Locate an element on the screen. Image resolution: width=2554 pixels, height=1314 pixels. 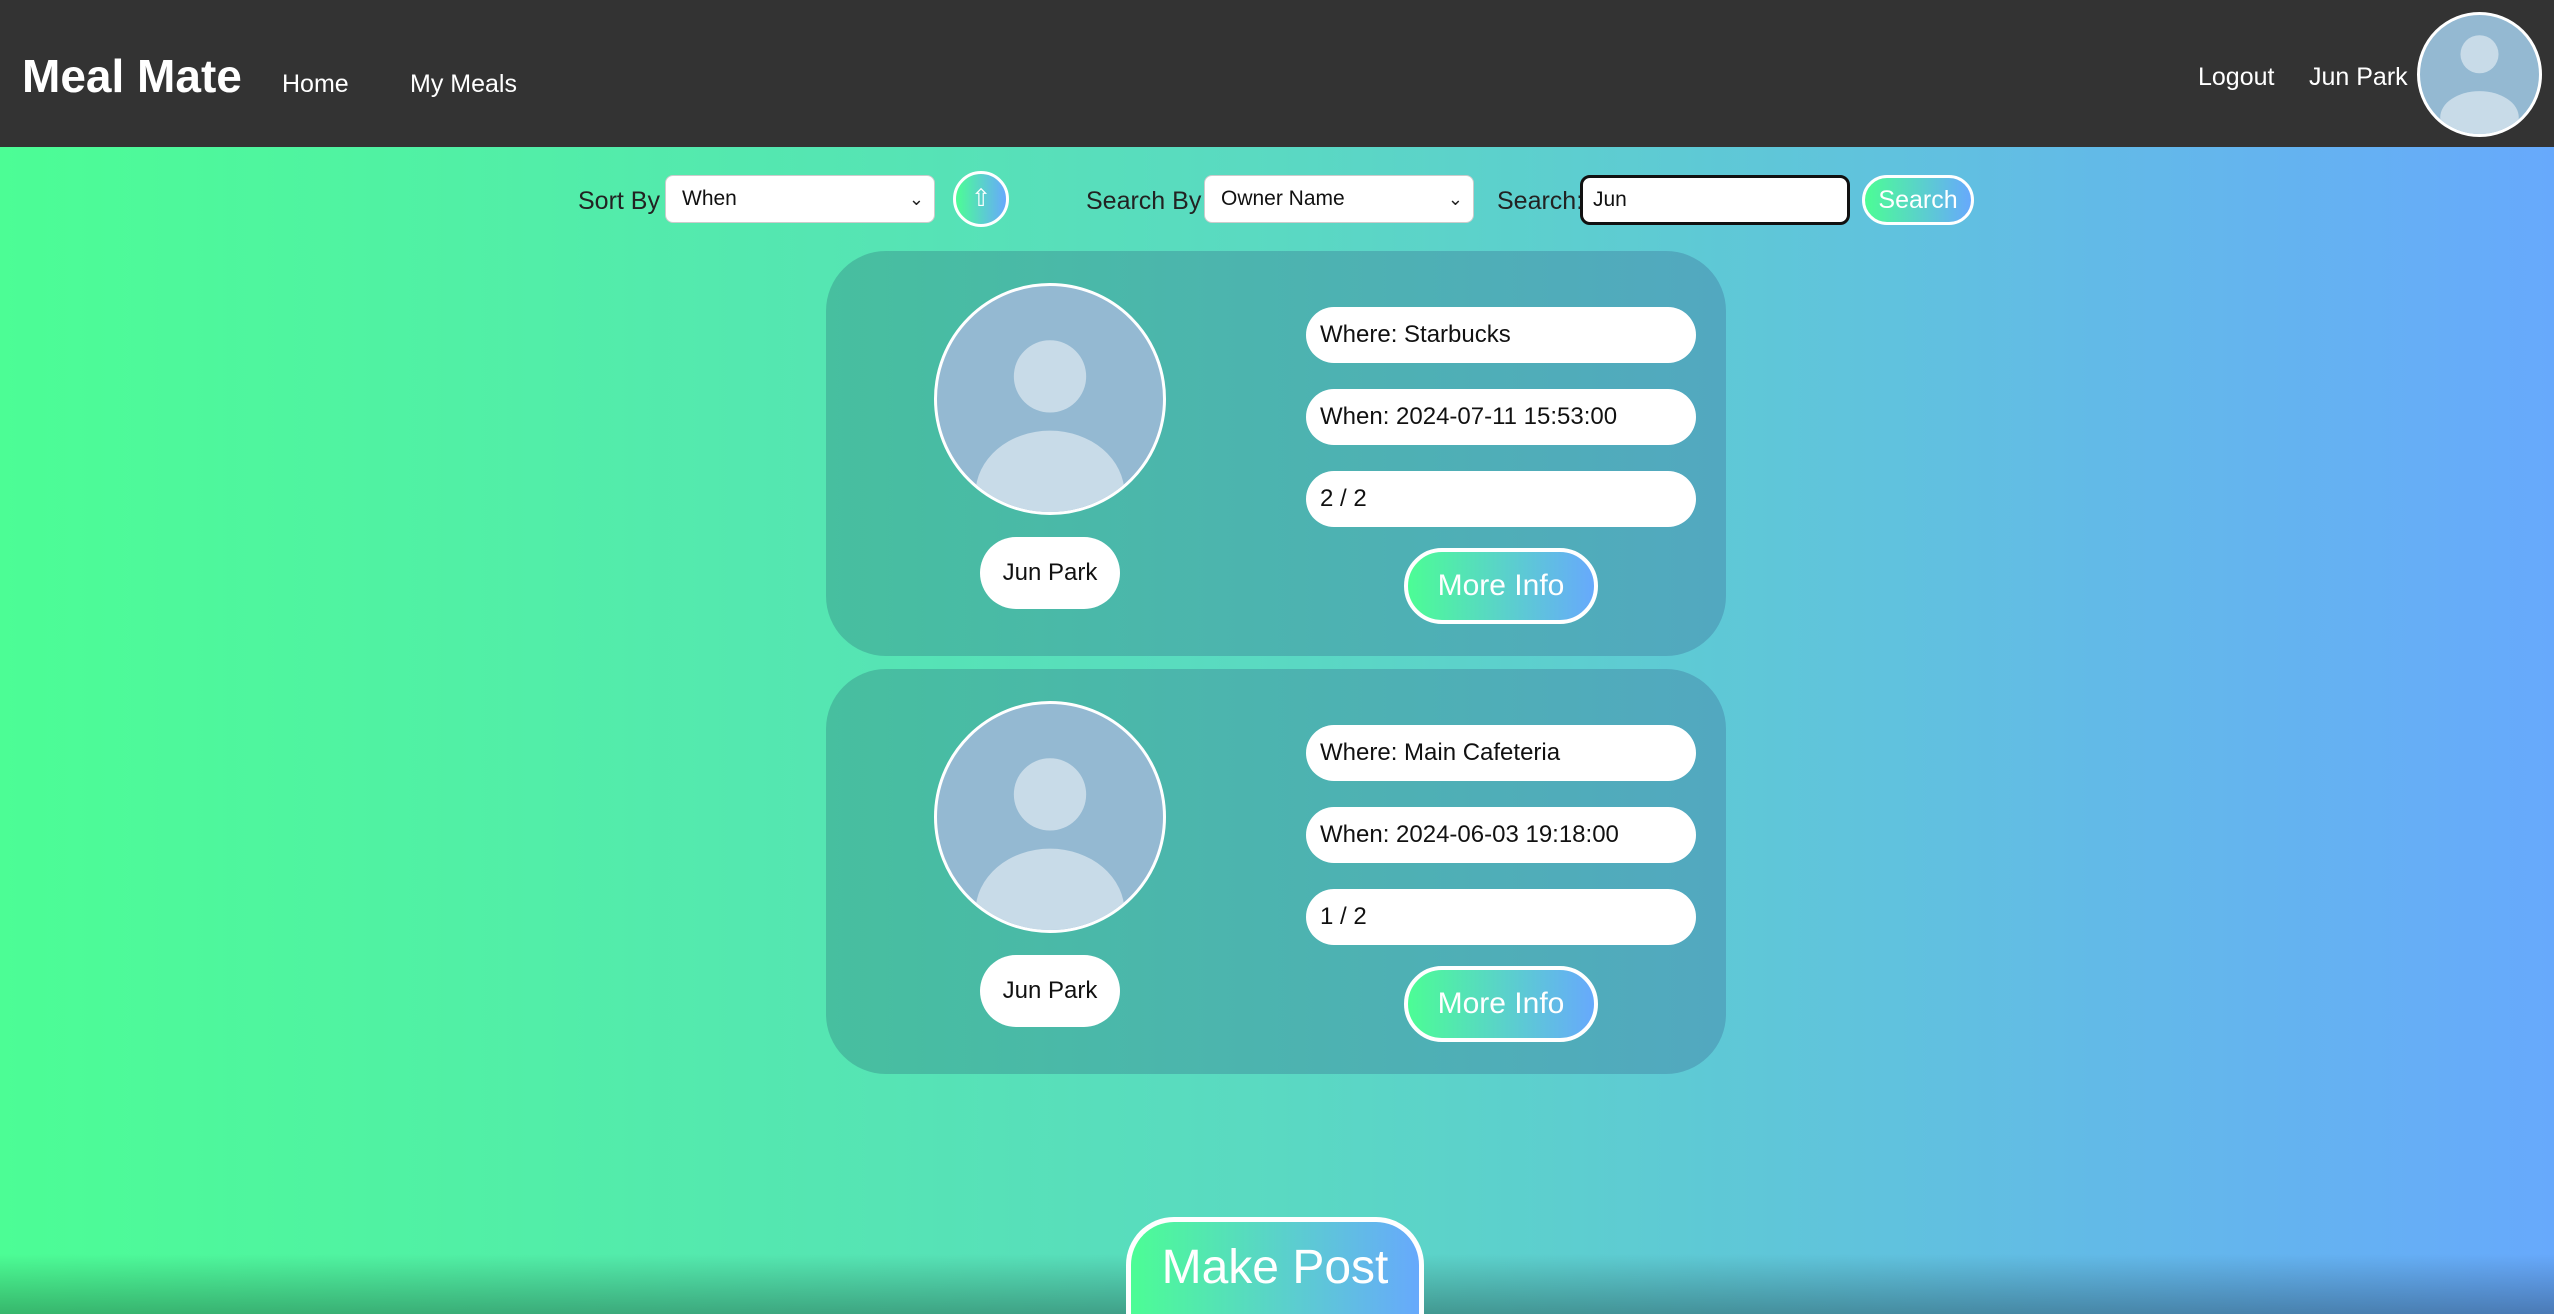
meal-when: When: 2024-06-03 19:18:00 is located at coordinates (1501, 835).